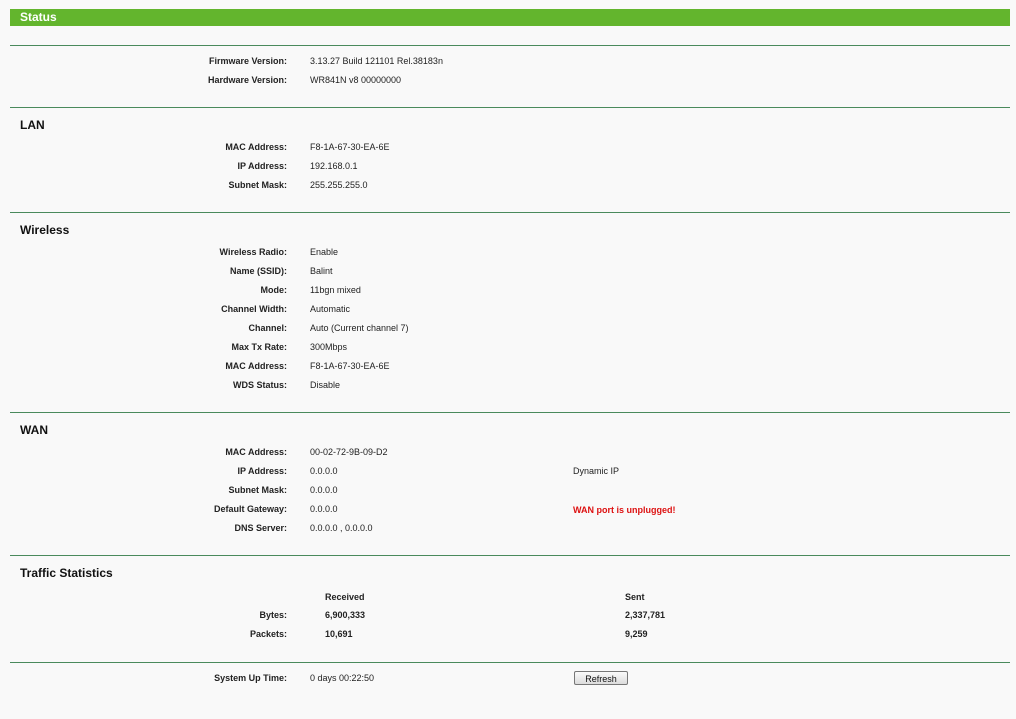  What do you see at coordinates (268, 634) in the screenshot?
I see `traffic-packets-label: Packets:` at bounding box center [268, 634].